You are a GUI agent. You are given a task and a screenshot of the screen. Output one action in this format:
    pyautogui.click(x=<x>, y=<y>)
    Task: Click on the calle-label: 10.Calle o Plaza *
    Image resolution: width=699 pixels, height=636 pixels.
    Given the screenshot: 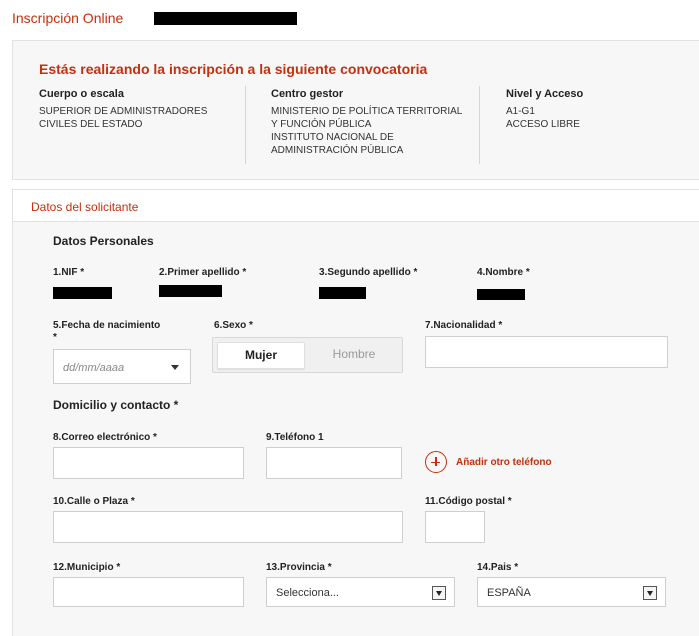 What is the action you would take?
    pyautogui.click(x=94, y=501)
    